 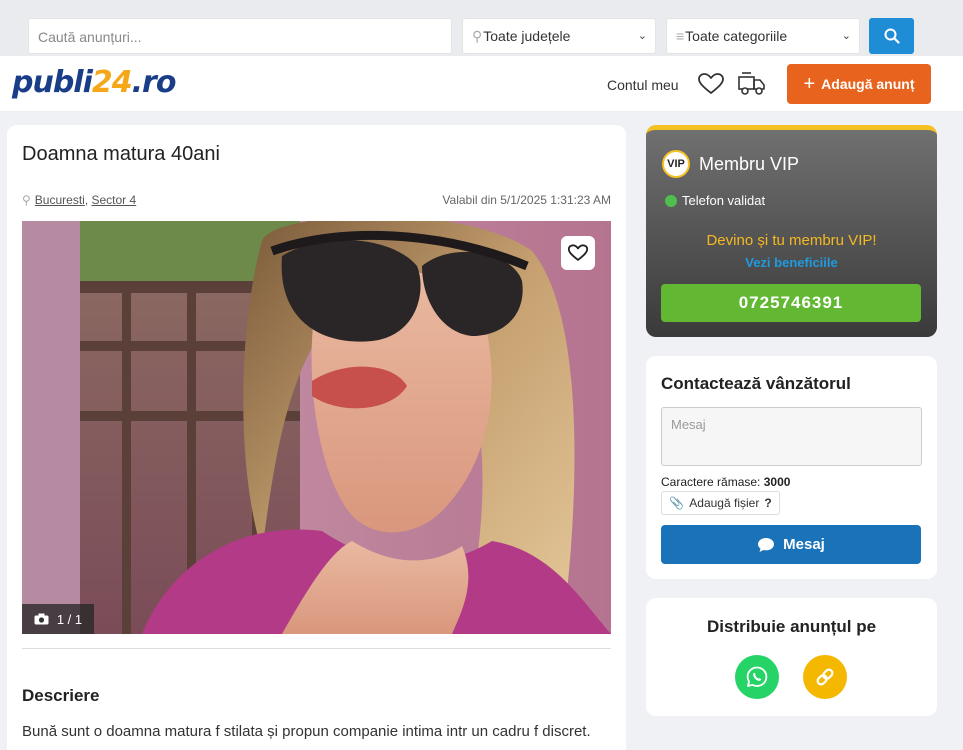 What do you see at coordinates (112, 82) in the screenshot?
I see `logo-text-24: 24` at bounding box center [112, 82].